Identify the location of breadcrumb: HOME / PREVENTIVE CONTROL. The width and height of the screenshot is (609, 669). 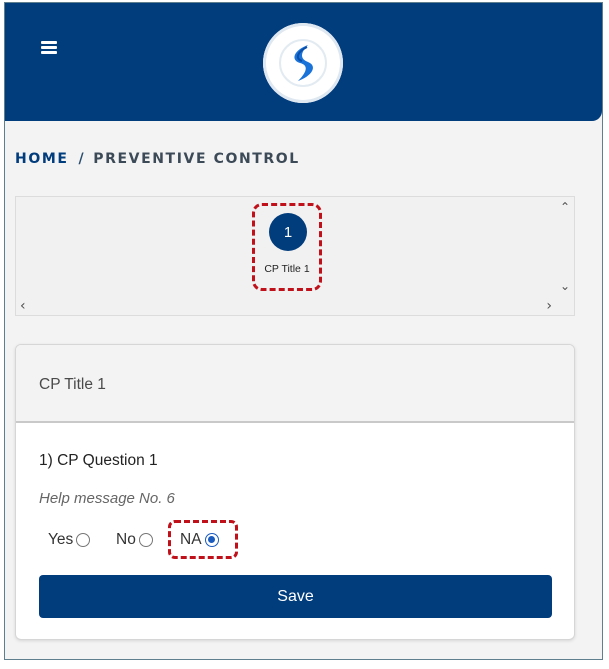
(157, 159).